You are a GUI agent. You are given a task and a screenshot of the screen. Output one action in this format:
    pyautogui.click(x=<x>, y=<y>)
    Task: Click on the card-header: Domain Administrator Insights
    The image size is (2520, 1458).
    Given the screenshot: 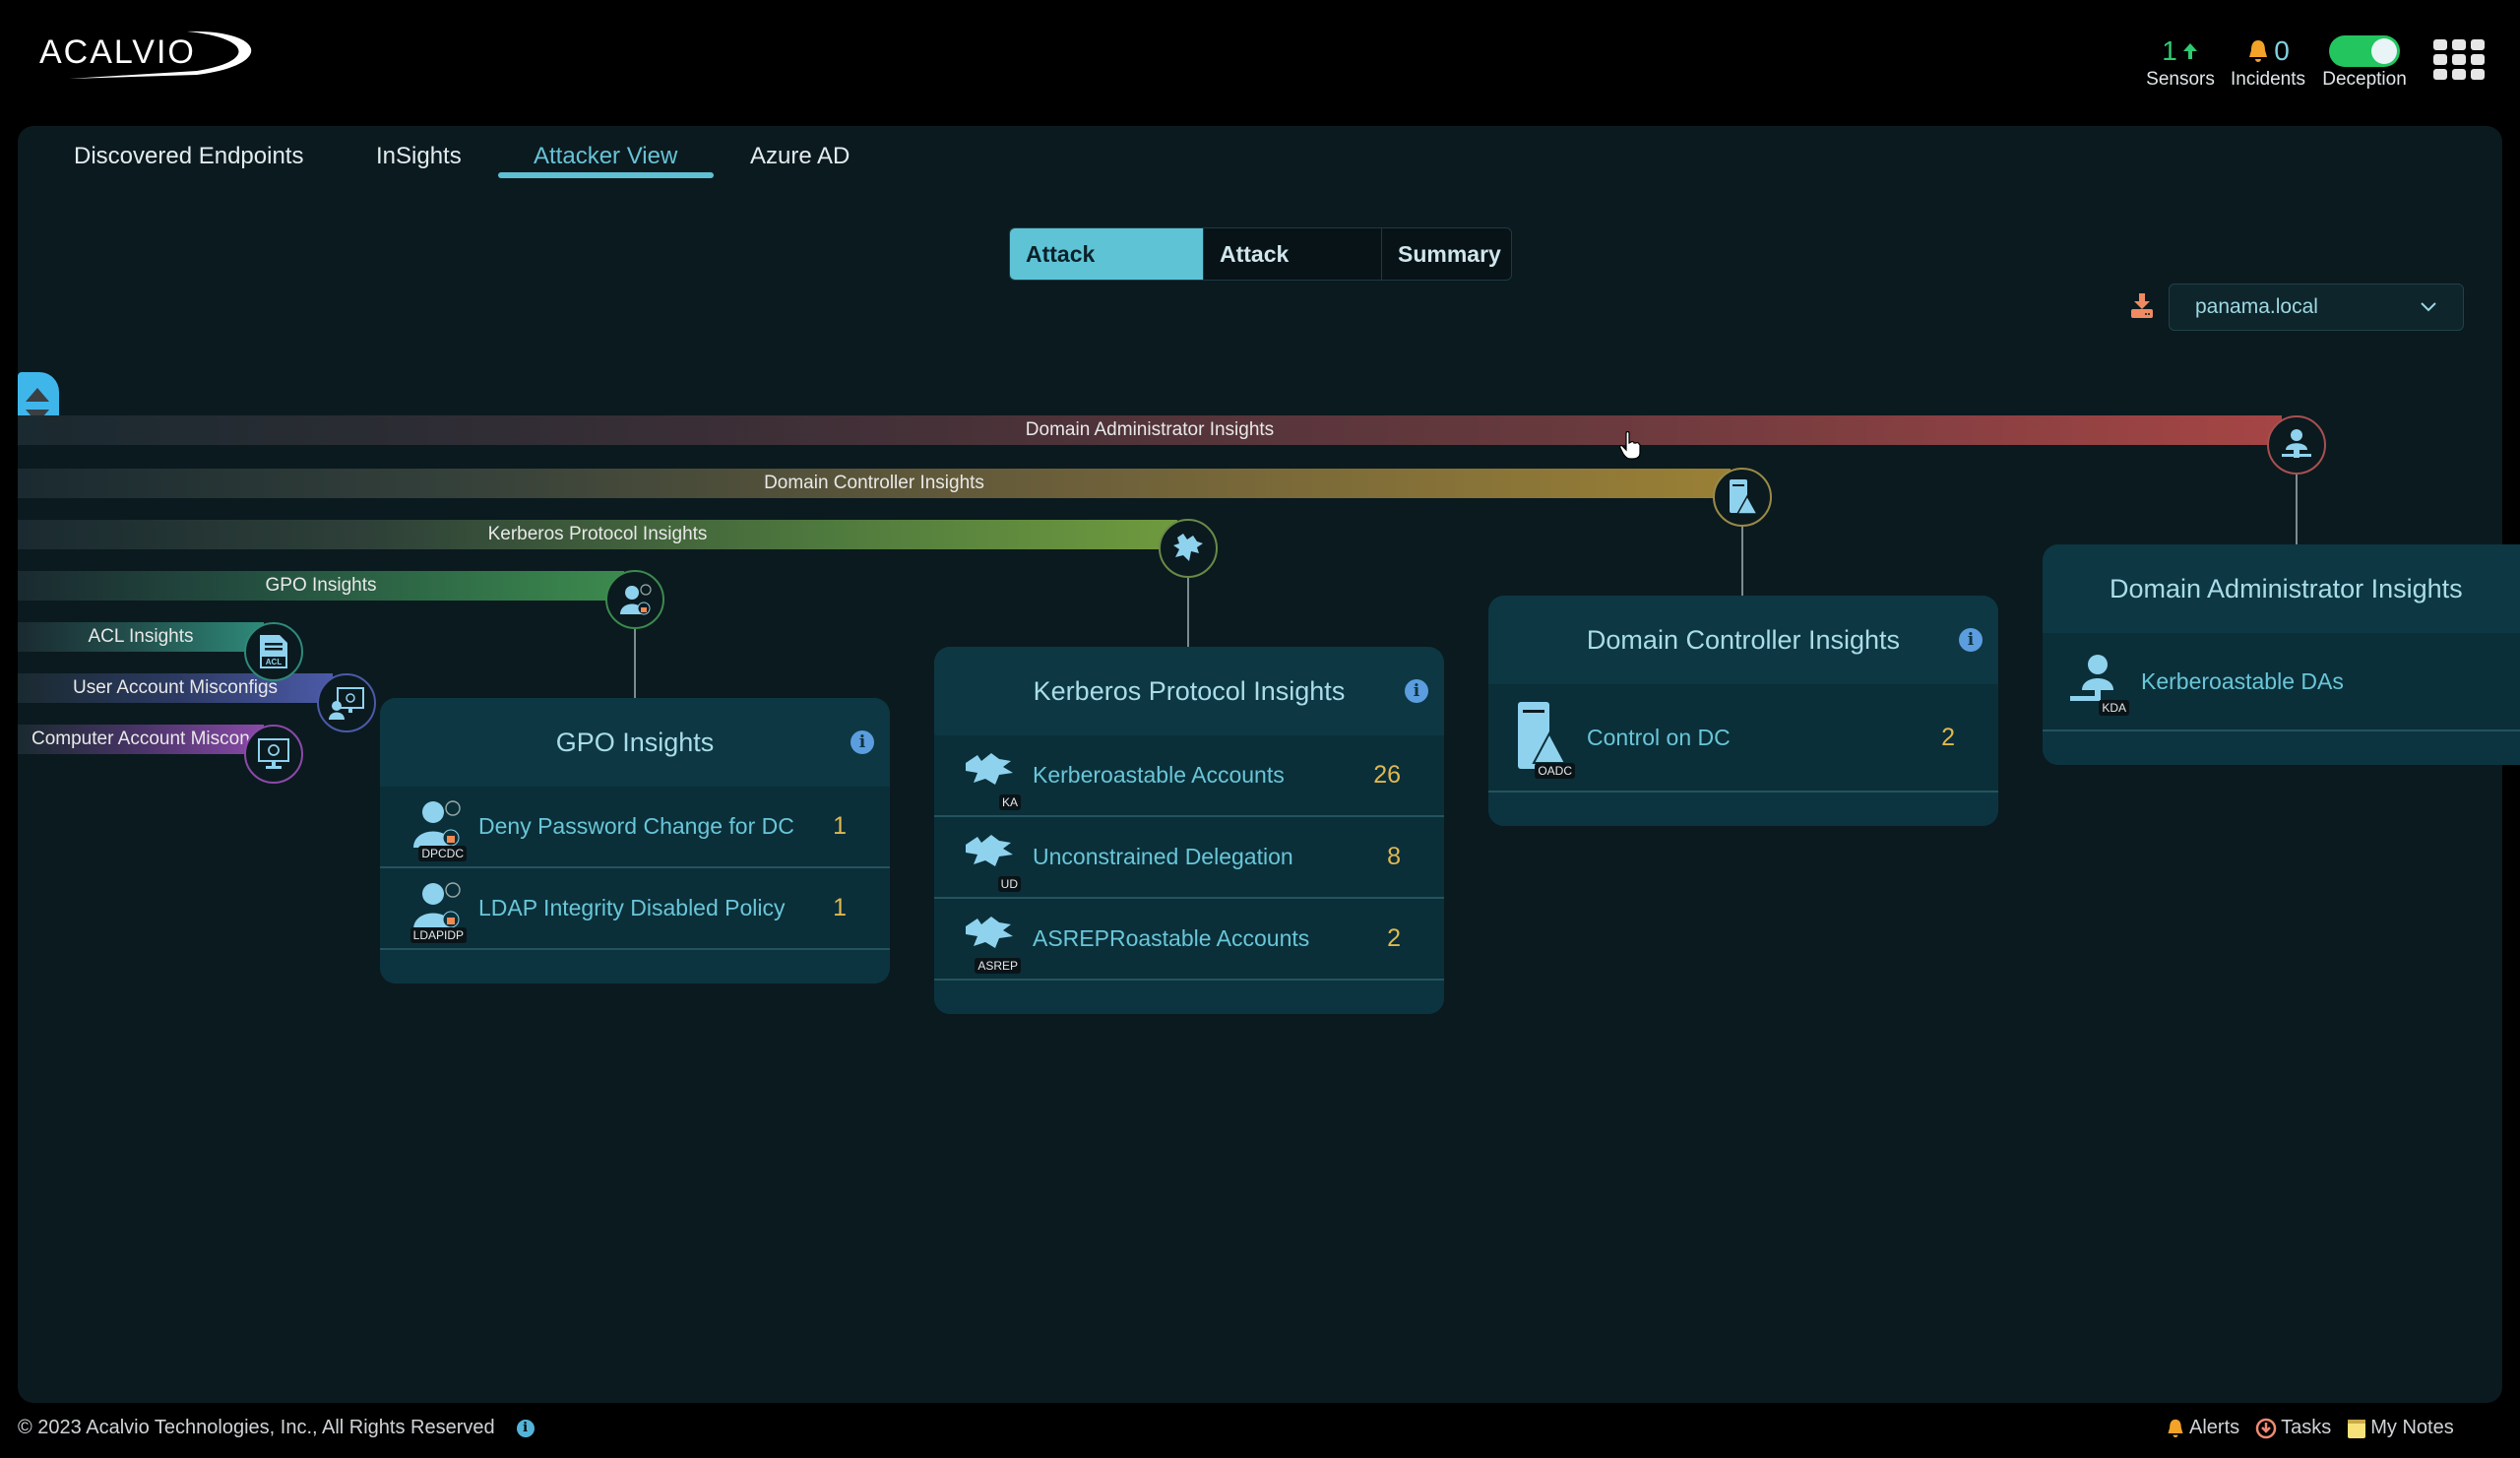 What is the action you would take?
    pyautogui.click(x=2281, y=588)
    